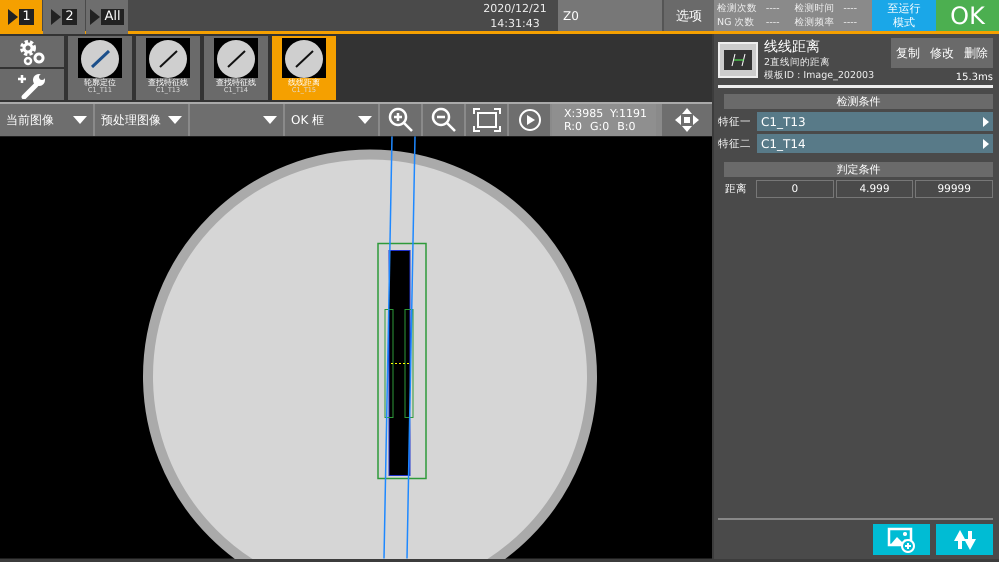 The image size is (999, 562). What do you see at coordinates (815, 23) in the screenshot?
I see `stat-label: 检测频率` at bounding box center [815, 23].